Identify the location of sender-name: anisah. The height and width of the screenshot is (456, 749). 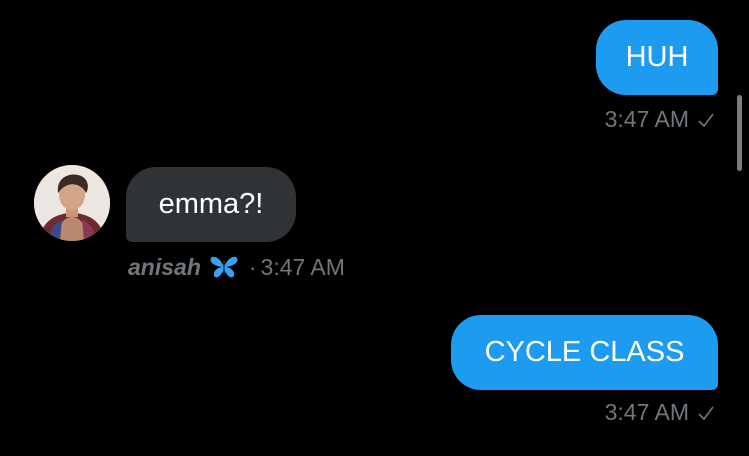
(164, 267).